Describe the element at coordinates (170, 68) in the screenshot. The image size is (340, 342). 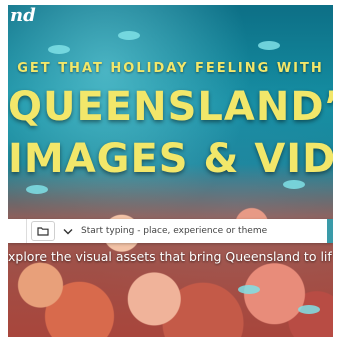
I see `hero-kicker: GET THAT HOLIDAY FEELING WITH` at that location.